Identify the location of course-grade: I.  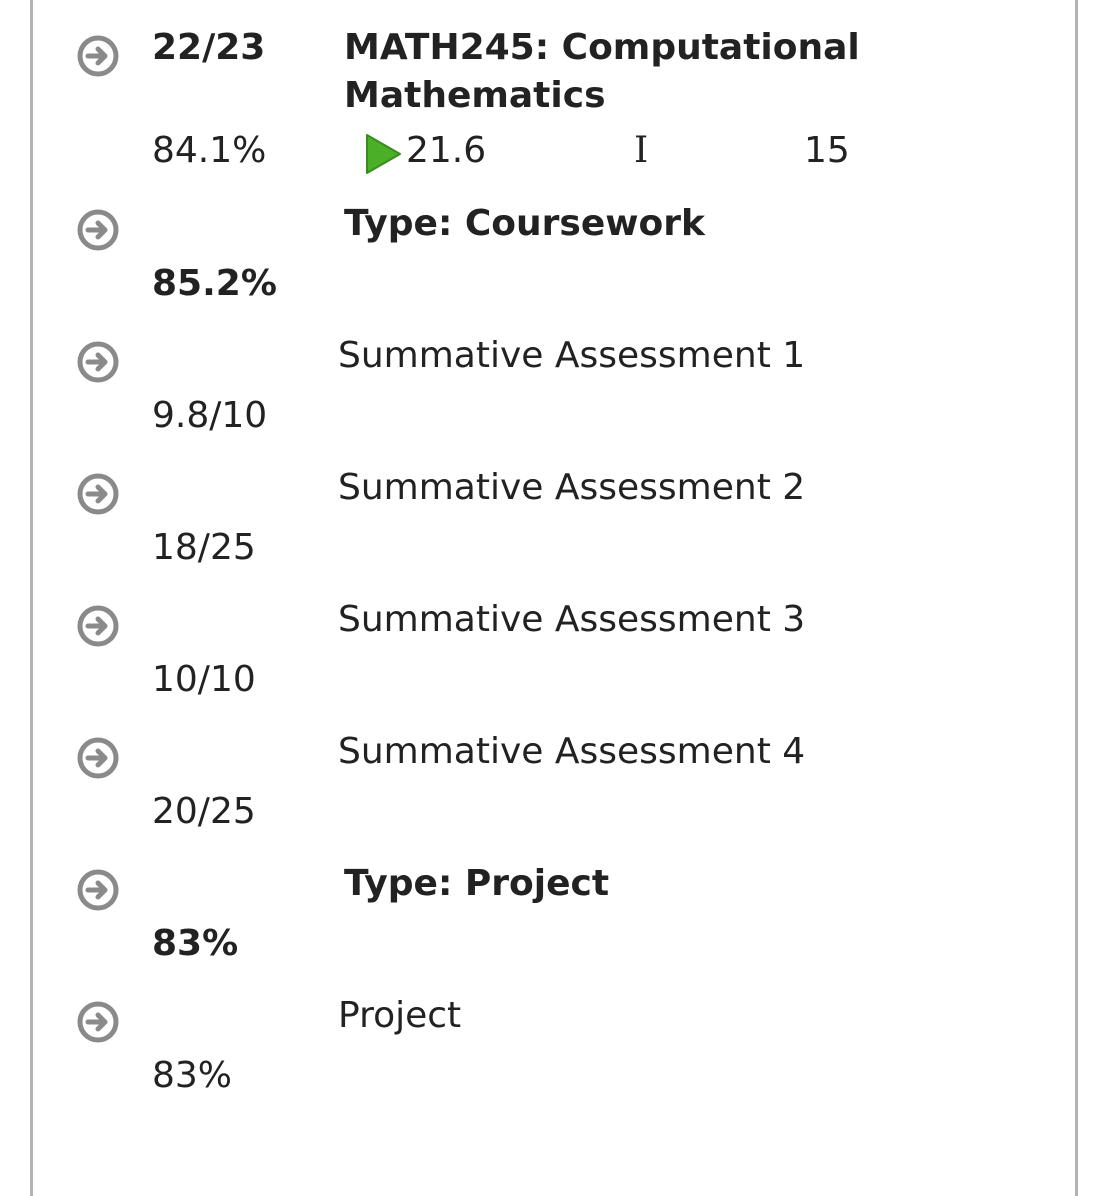
(641, 150).